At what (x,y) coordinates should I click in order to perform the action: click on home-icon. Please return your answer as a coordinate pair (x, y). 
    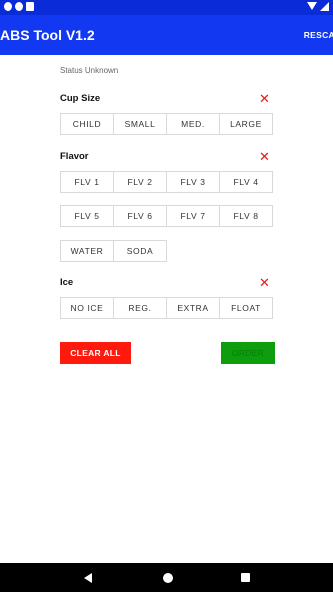
    Looking at the image, I should click on (168, 578).